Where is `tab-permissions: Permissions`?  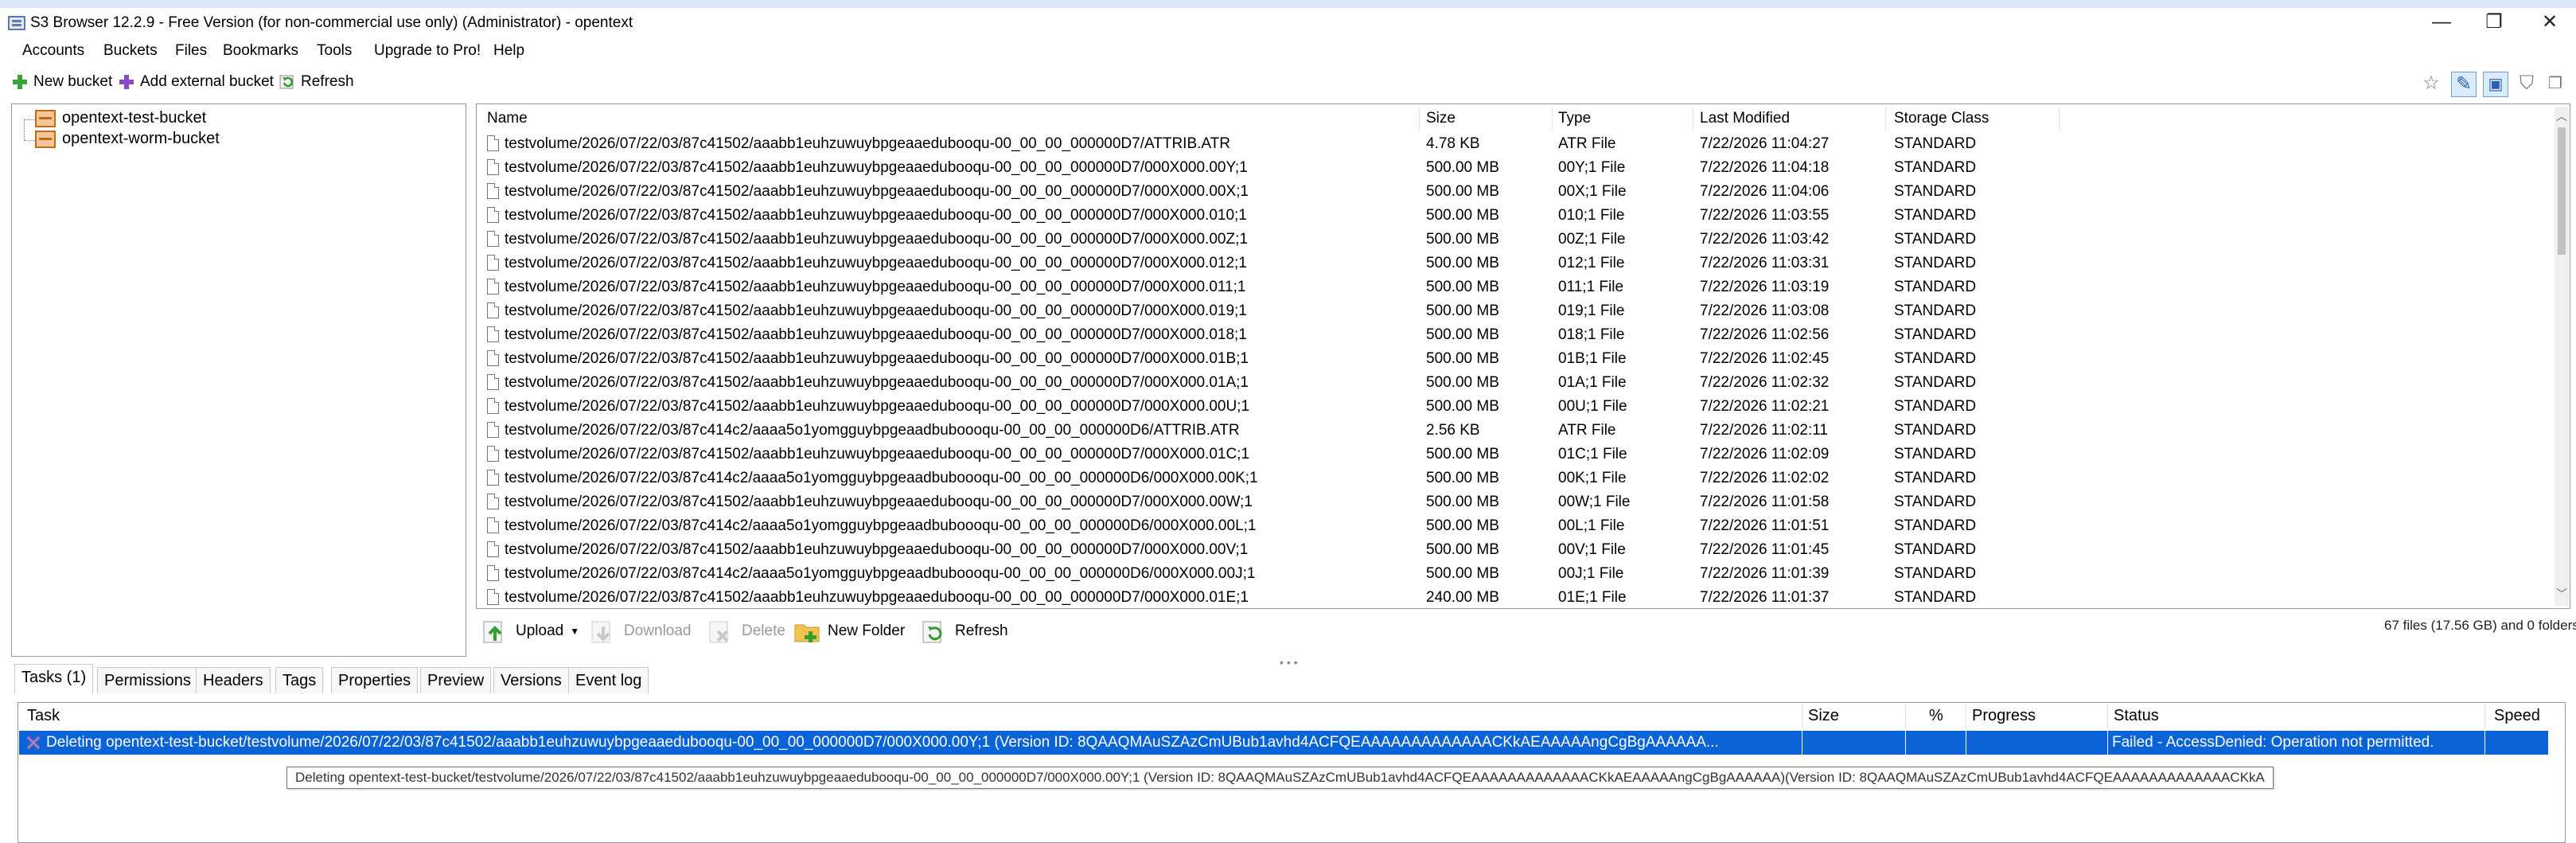 tab-permissions: Permissions is located at coordinates (147, 680).